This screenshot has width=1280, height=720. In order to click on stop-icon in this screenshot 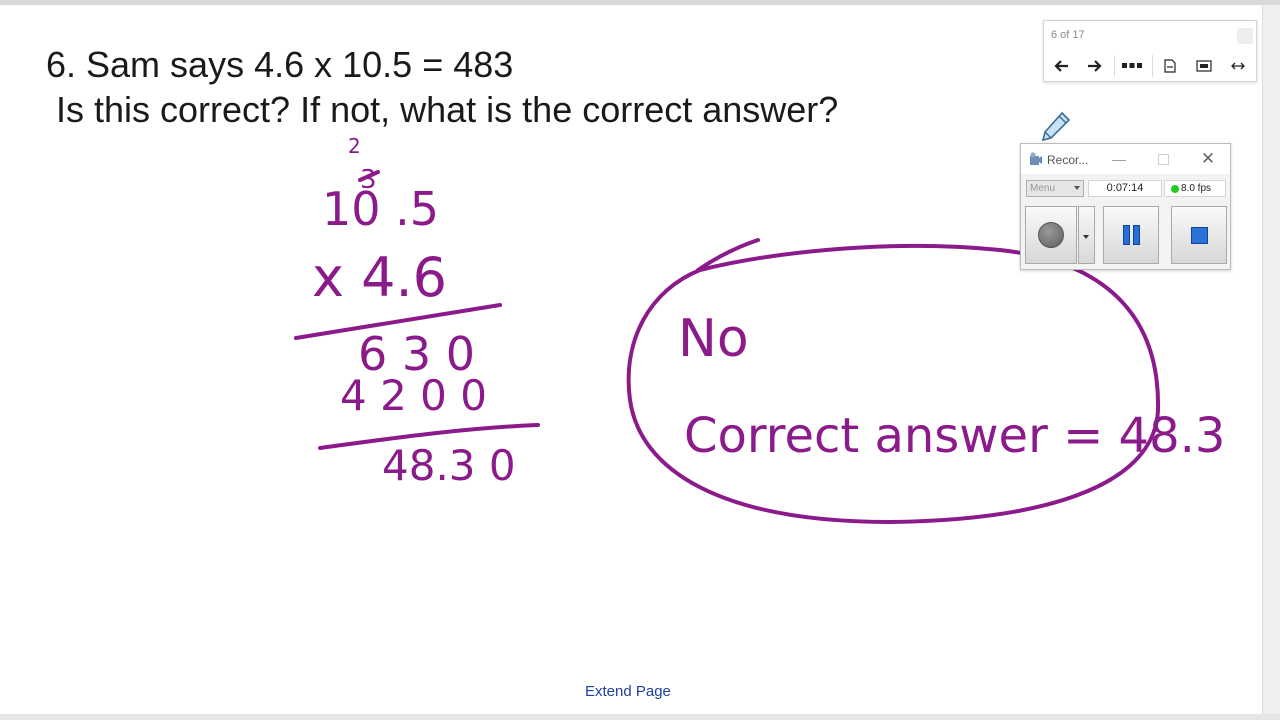, I will do `click(1199, 235)`.